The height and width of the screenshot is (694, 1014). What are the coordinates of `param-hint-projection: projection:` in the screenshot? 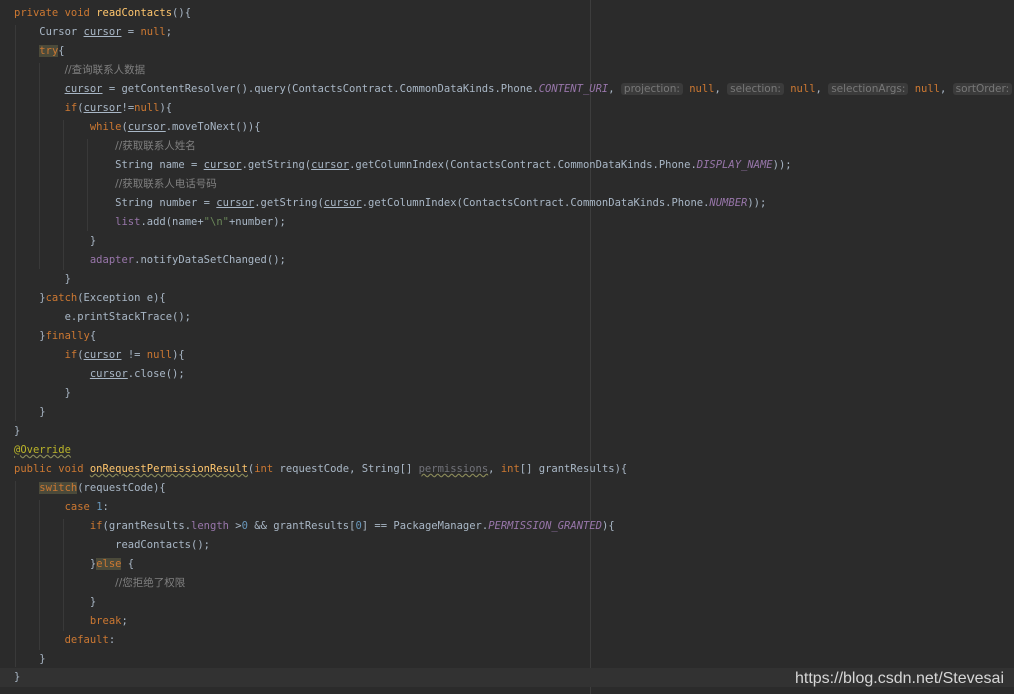 It's located at (651, 89).